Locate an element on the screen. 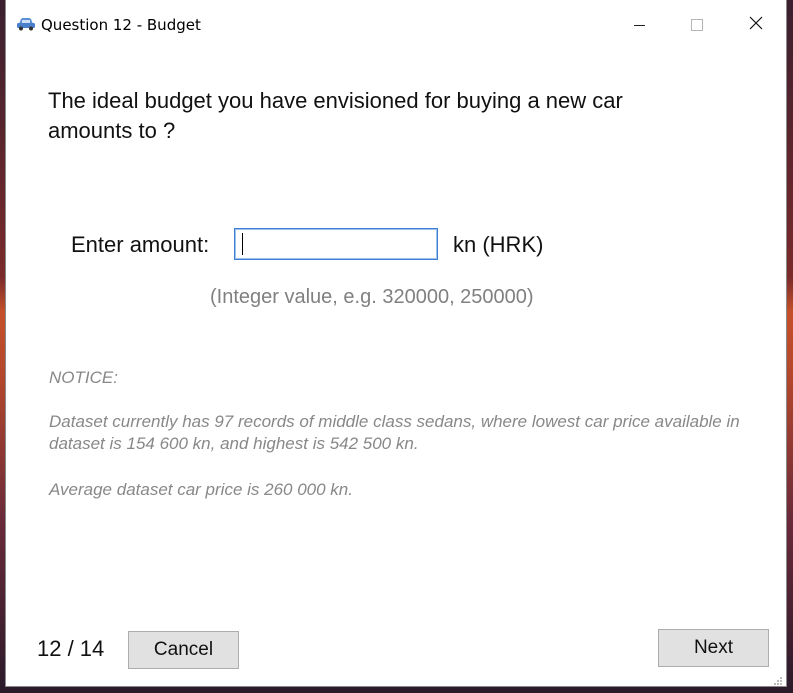  input-hint: (Integer value, e.g. 320000, 250000) is located at coordinates (372, 297).